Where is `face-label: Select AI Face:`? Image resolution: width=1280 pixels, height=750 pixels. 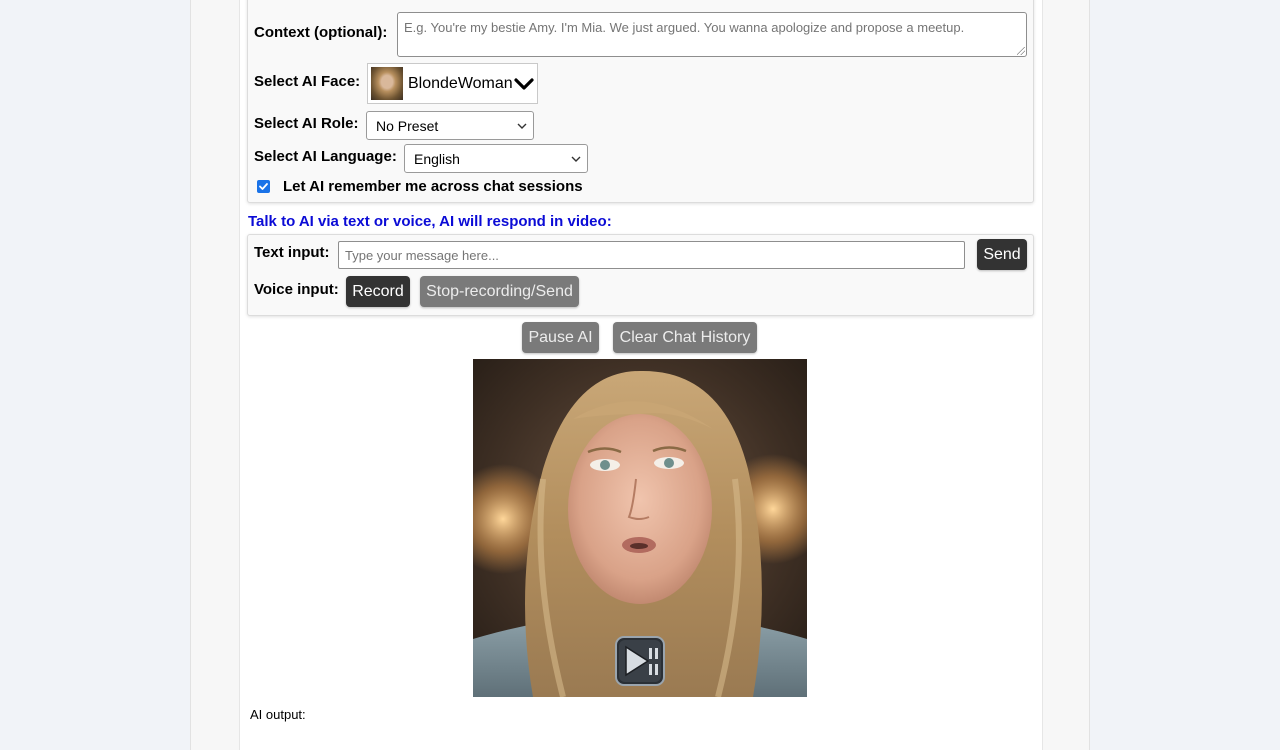 face-label: Select AI Face: is located at coordinates (307, 81).